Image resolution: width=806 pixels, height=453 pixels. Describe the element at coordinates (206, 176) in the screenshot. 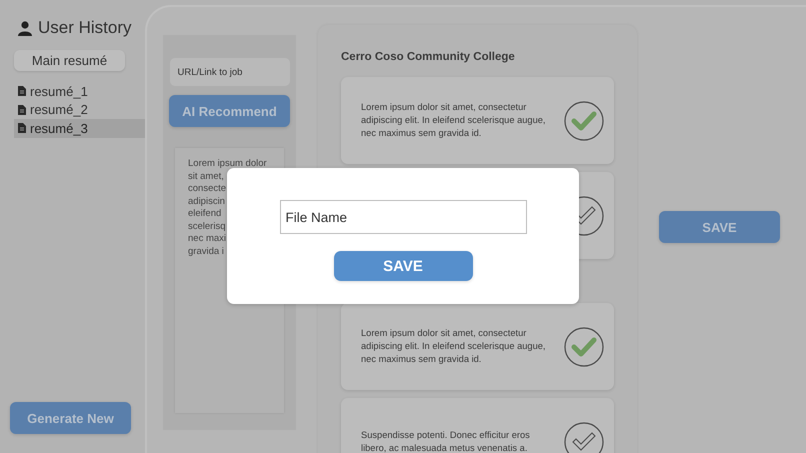

I see `text-line: sit amet,` at that location.